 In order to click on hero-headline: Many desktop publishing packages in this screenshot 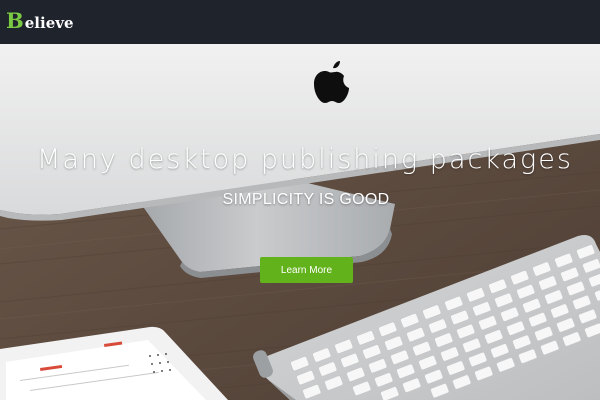, I will do `click(305, 159)`.